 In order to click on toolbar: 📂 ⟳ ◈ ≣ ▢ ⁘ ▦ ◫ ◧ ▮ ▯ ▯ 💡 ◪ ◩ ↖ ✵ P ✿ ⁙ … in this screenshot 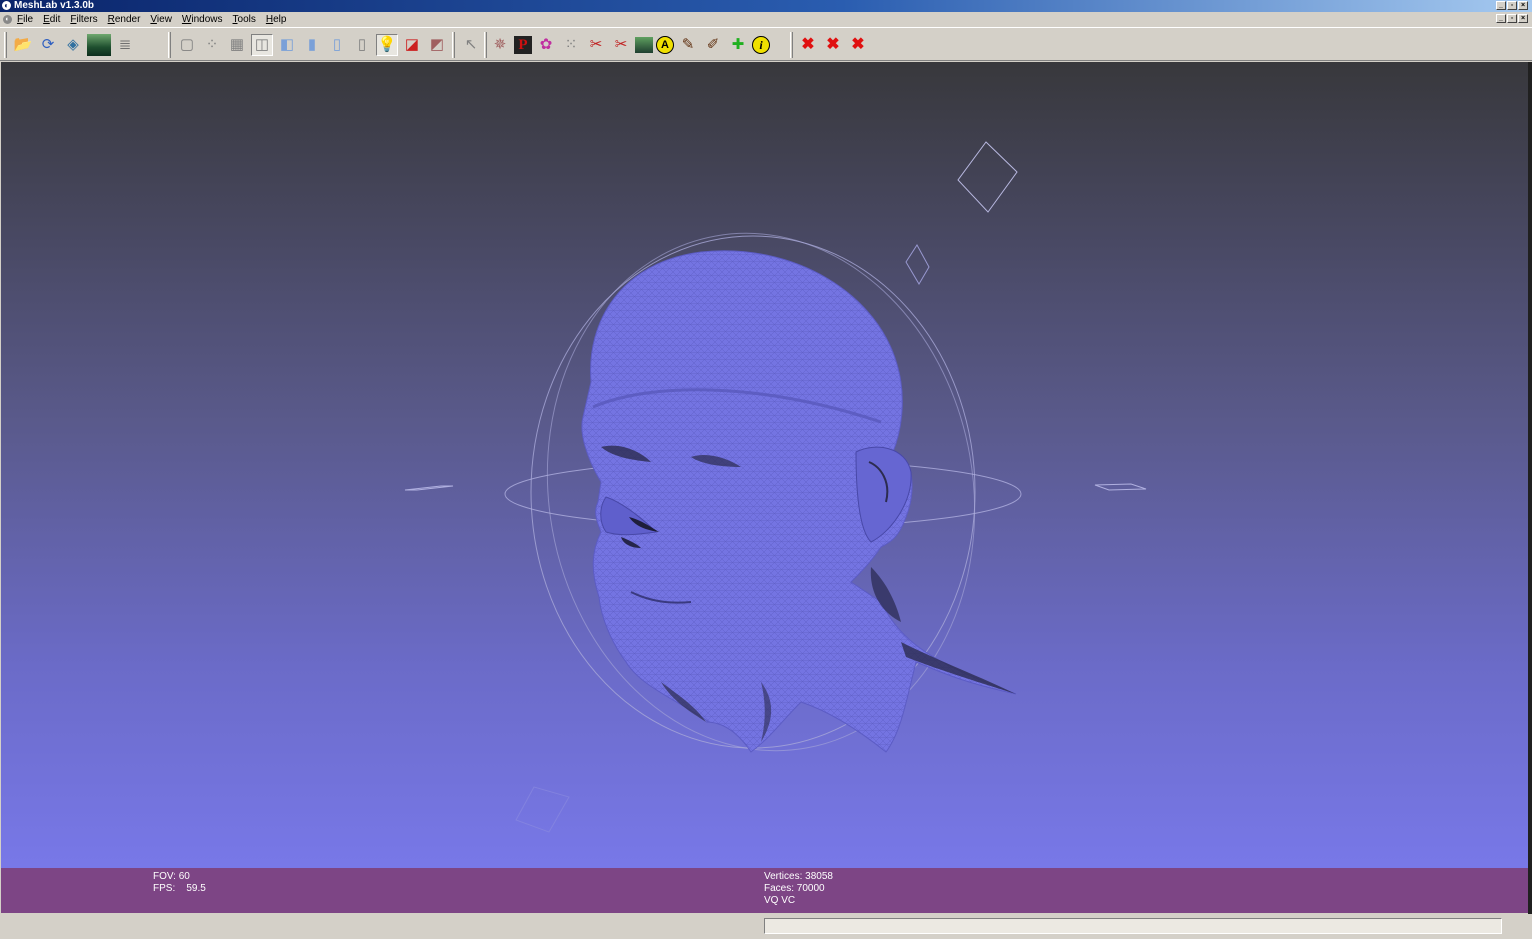, I will do `click(766, 44)`.